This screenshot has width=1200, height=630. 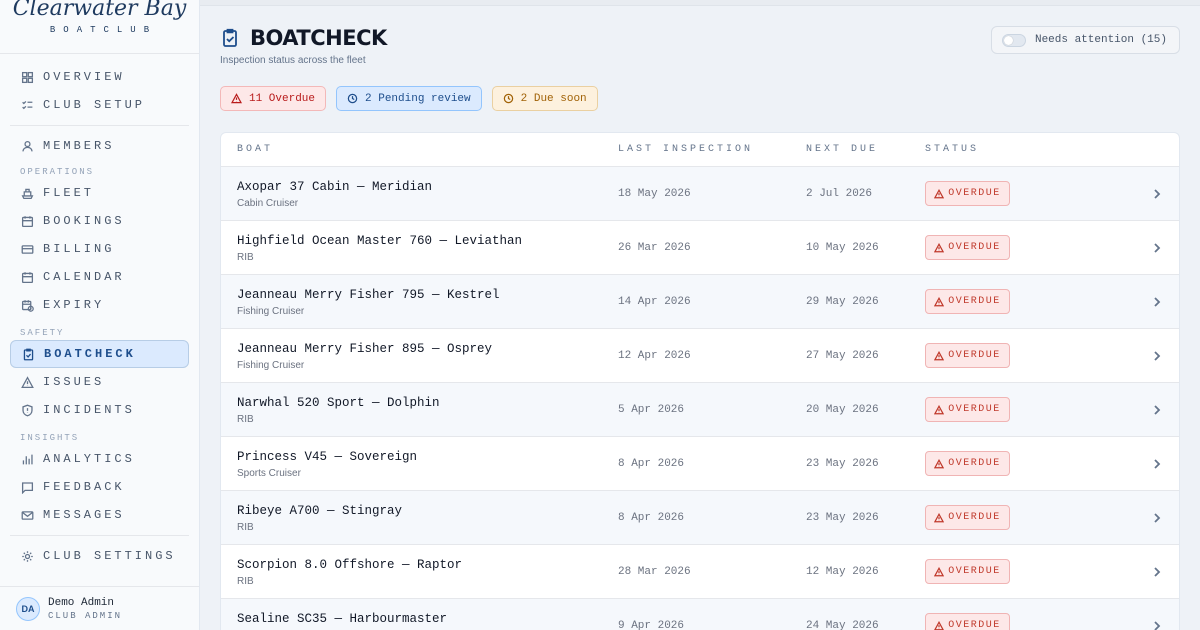 What do you see at coordinates (84, 515) in the screenshot?
I see `sidebar-item-label: MESSAGES` at bounding box center [84, 515].